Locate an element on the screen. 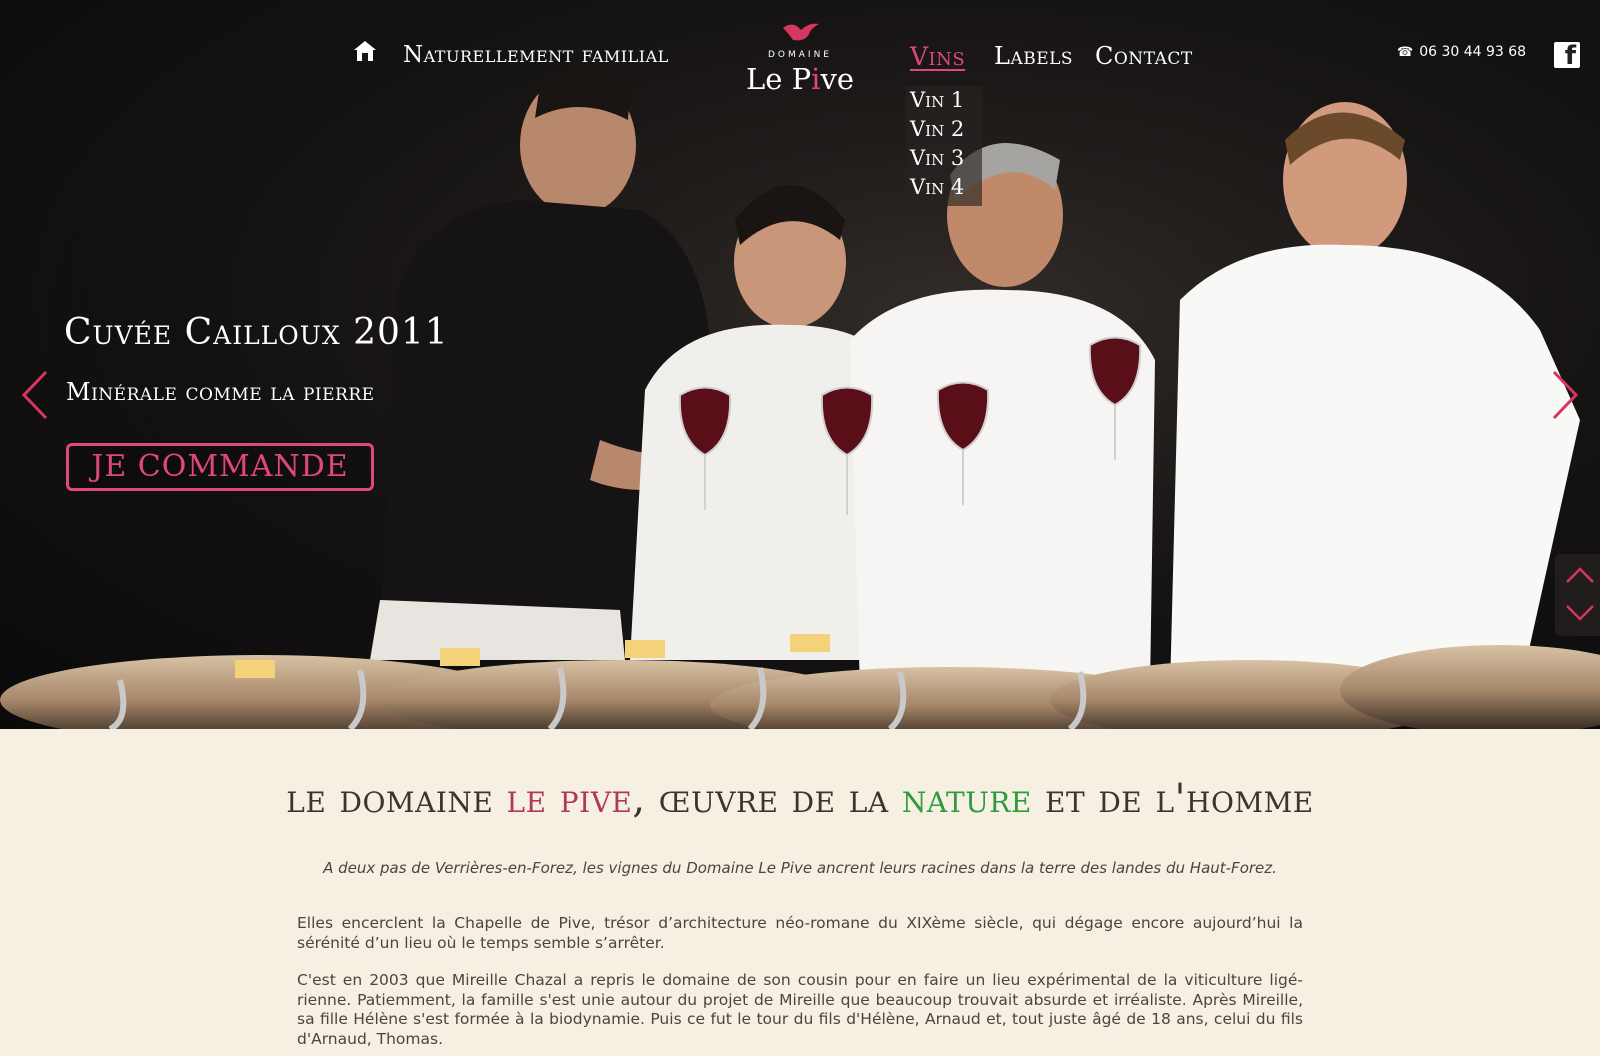 Image resolution: width=1600 pixels, height=1056 pixels. dropdown-item-vin-4: Vin 4 is located at coordinates (937, 187).